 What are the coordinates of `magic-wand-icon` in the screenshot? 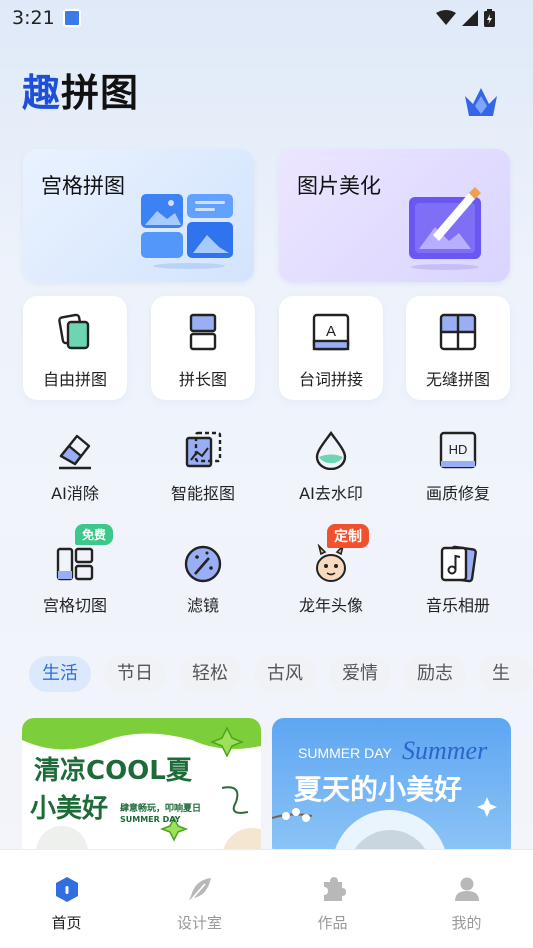 It's located at (203, 564).